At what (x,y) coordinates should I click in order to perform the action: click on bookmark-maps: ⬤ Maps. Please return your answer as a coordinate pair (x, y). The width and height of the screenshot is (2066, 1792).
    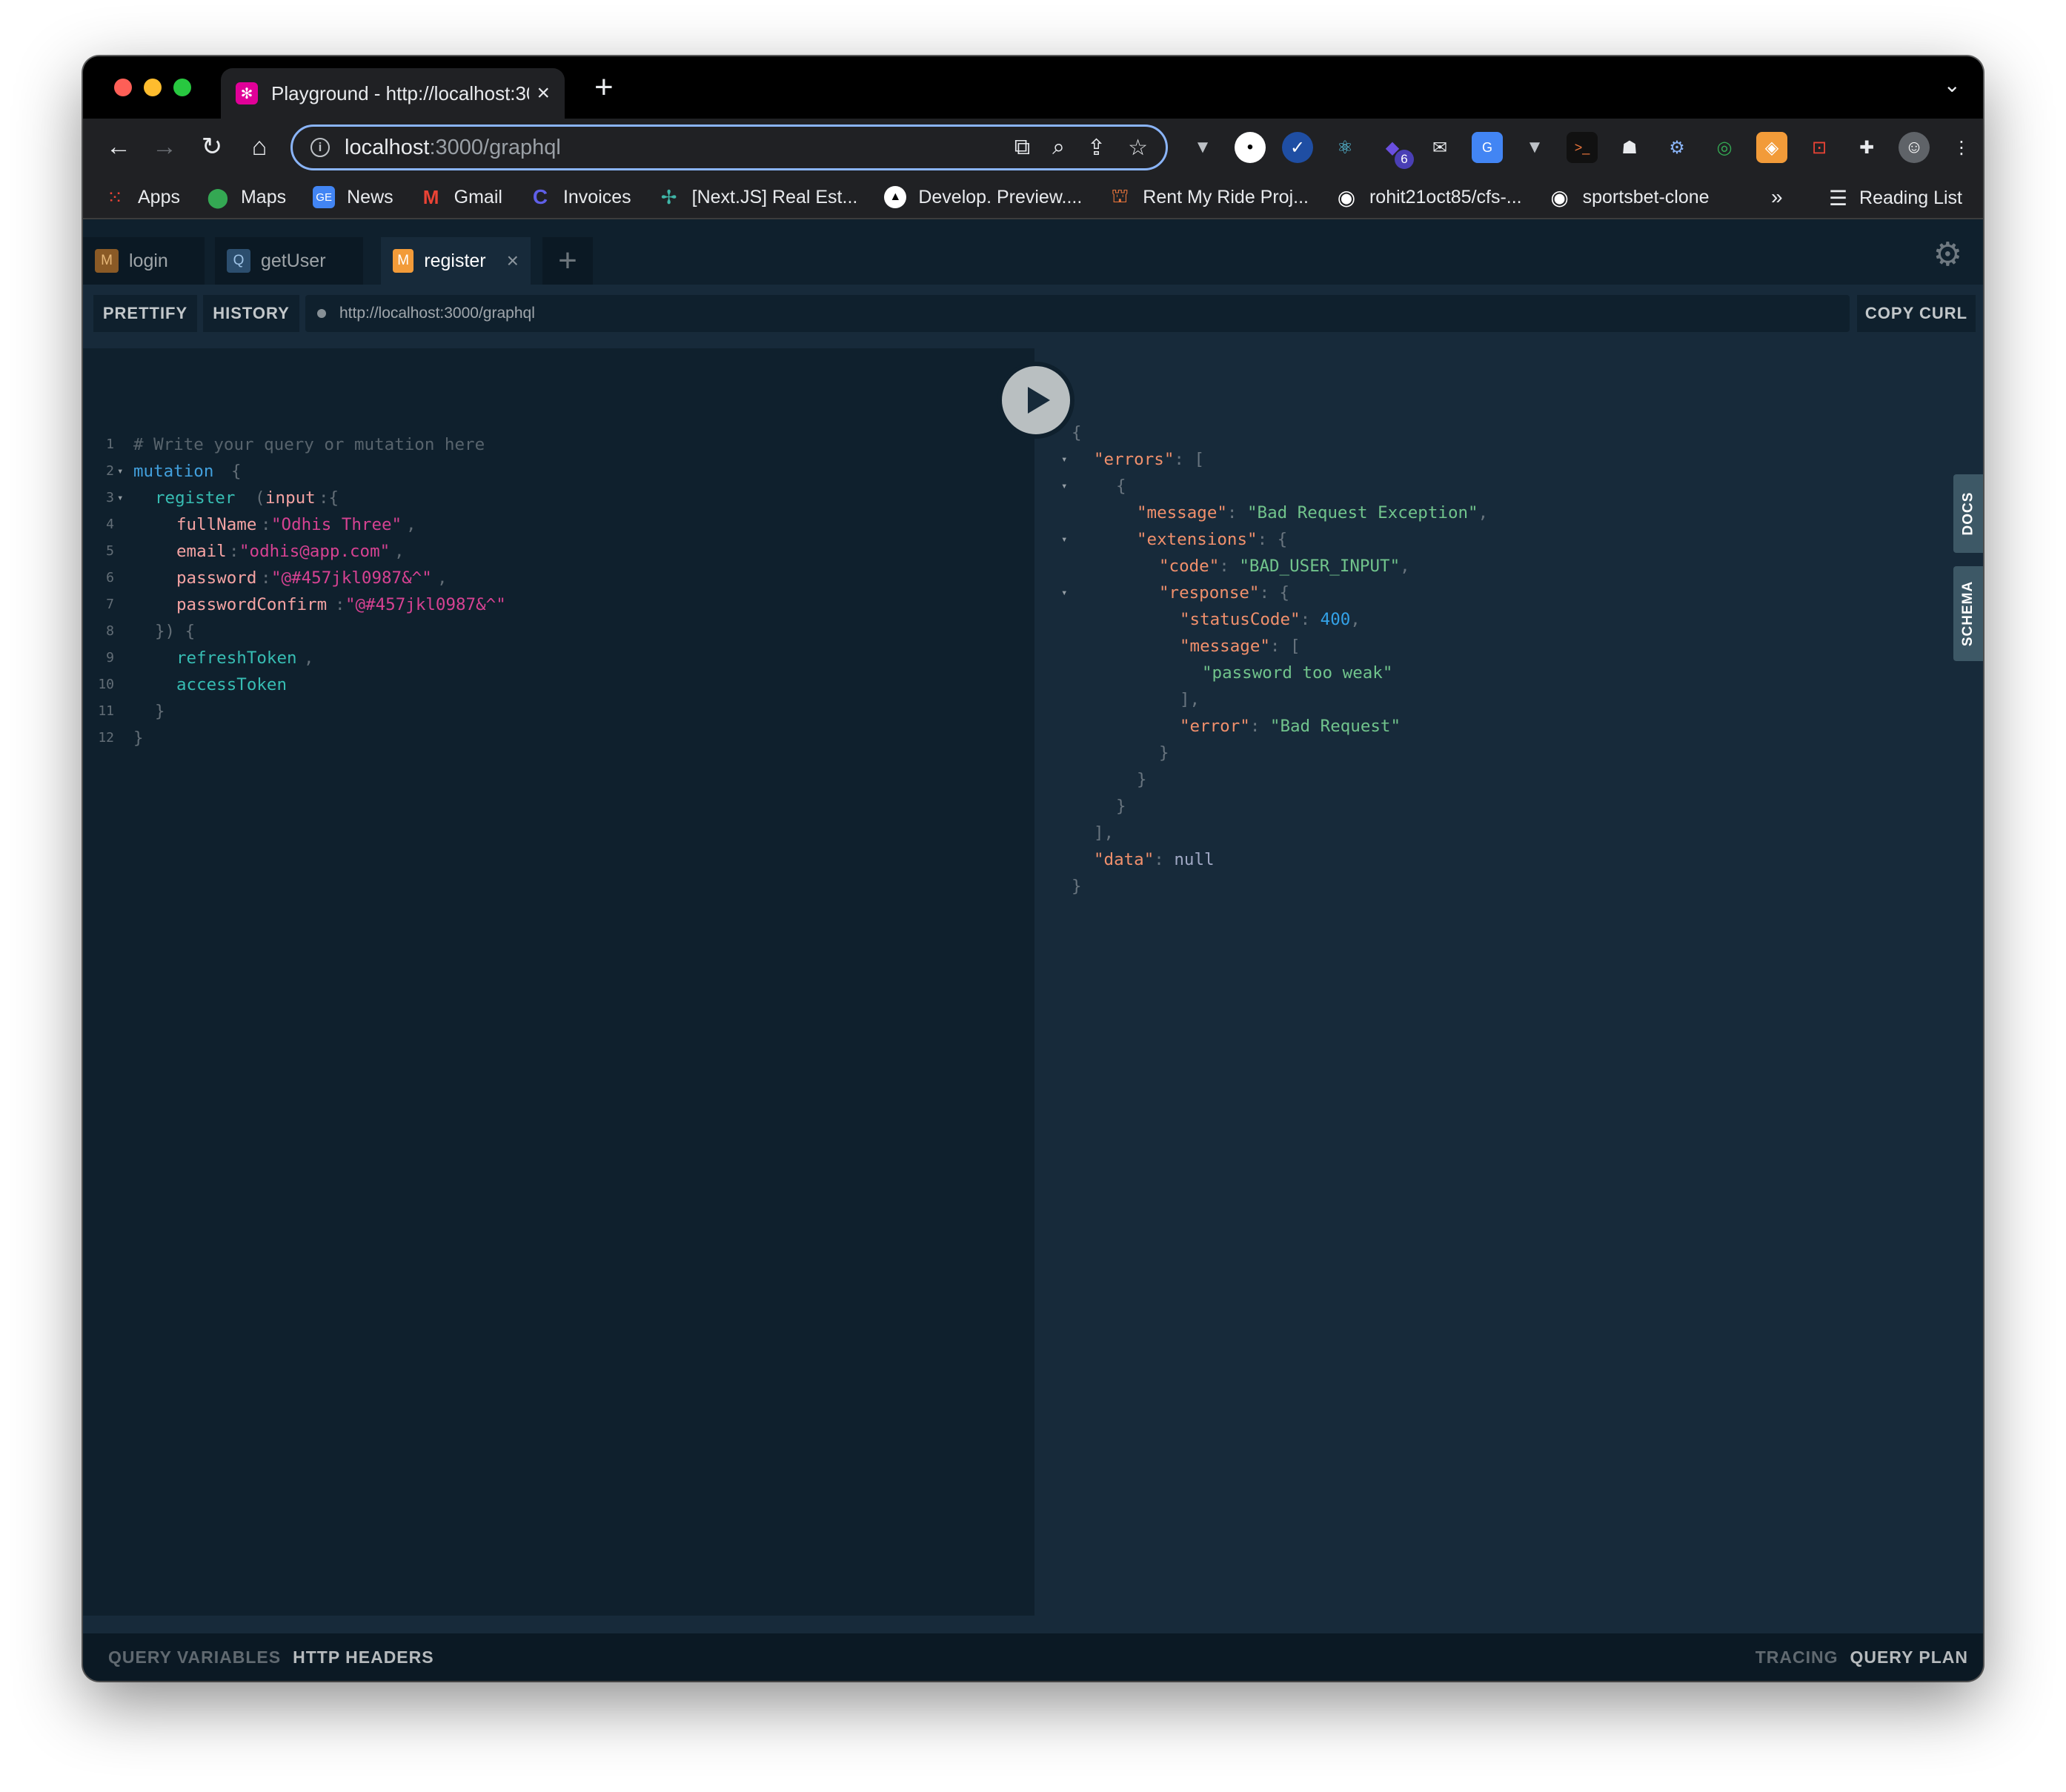
    Looking at the image, I should click on (247, 197).